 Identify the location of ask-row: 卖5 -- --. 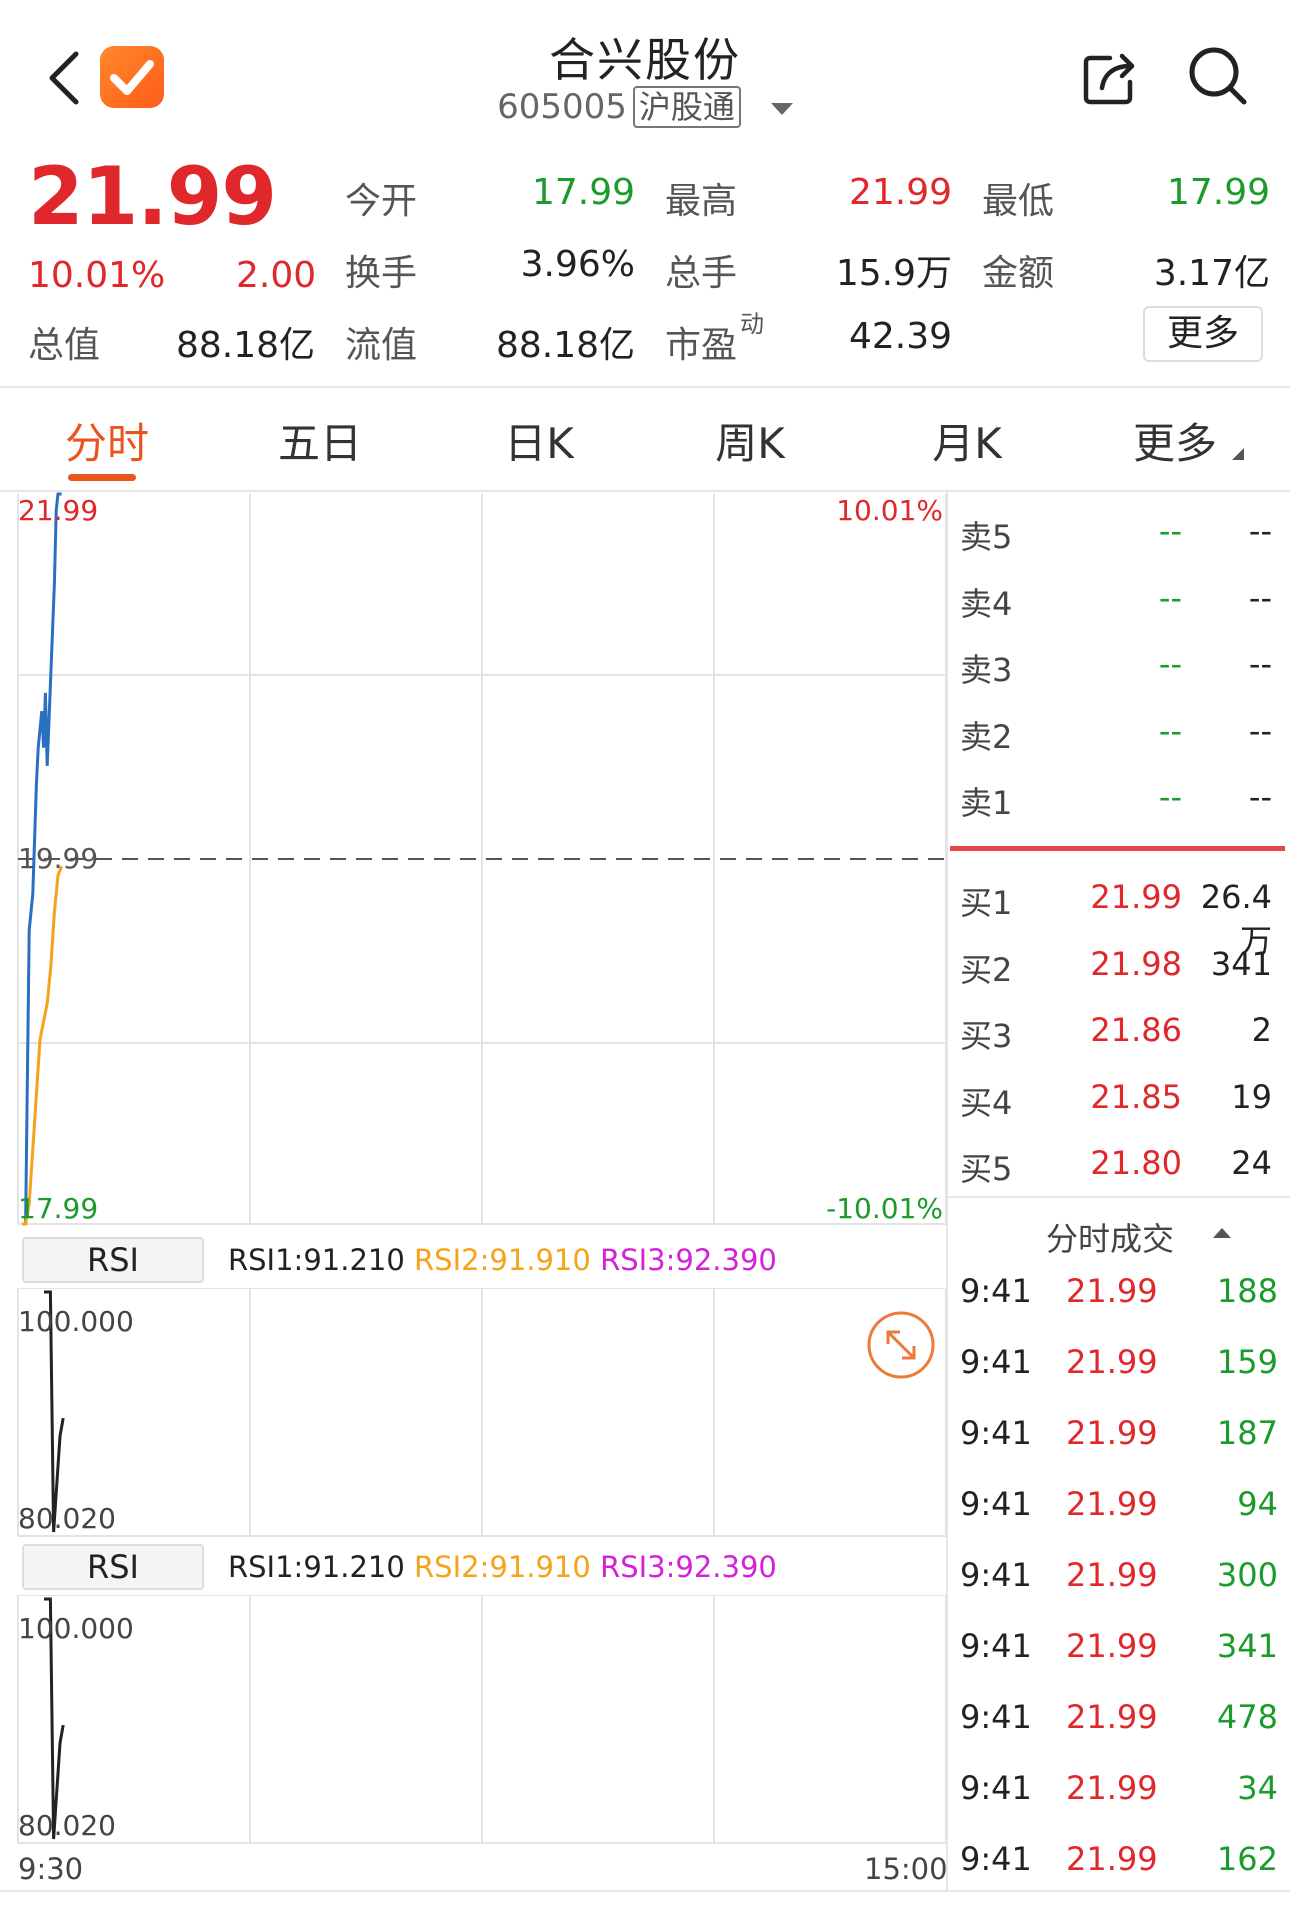
(1117, 545).